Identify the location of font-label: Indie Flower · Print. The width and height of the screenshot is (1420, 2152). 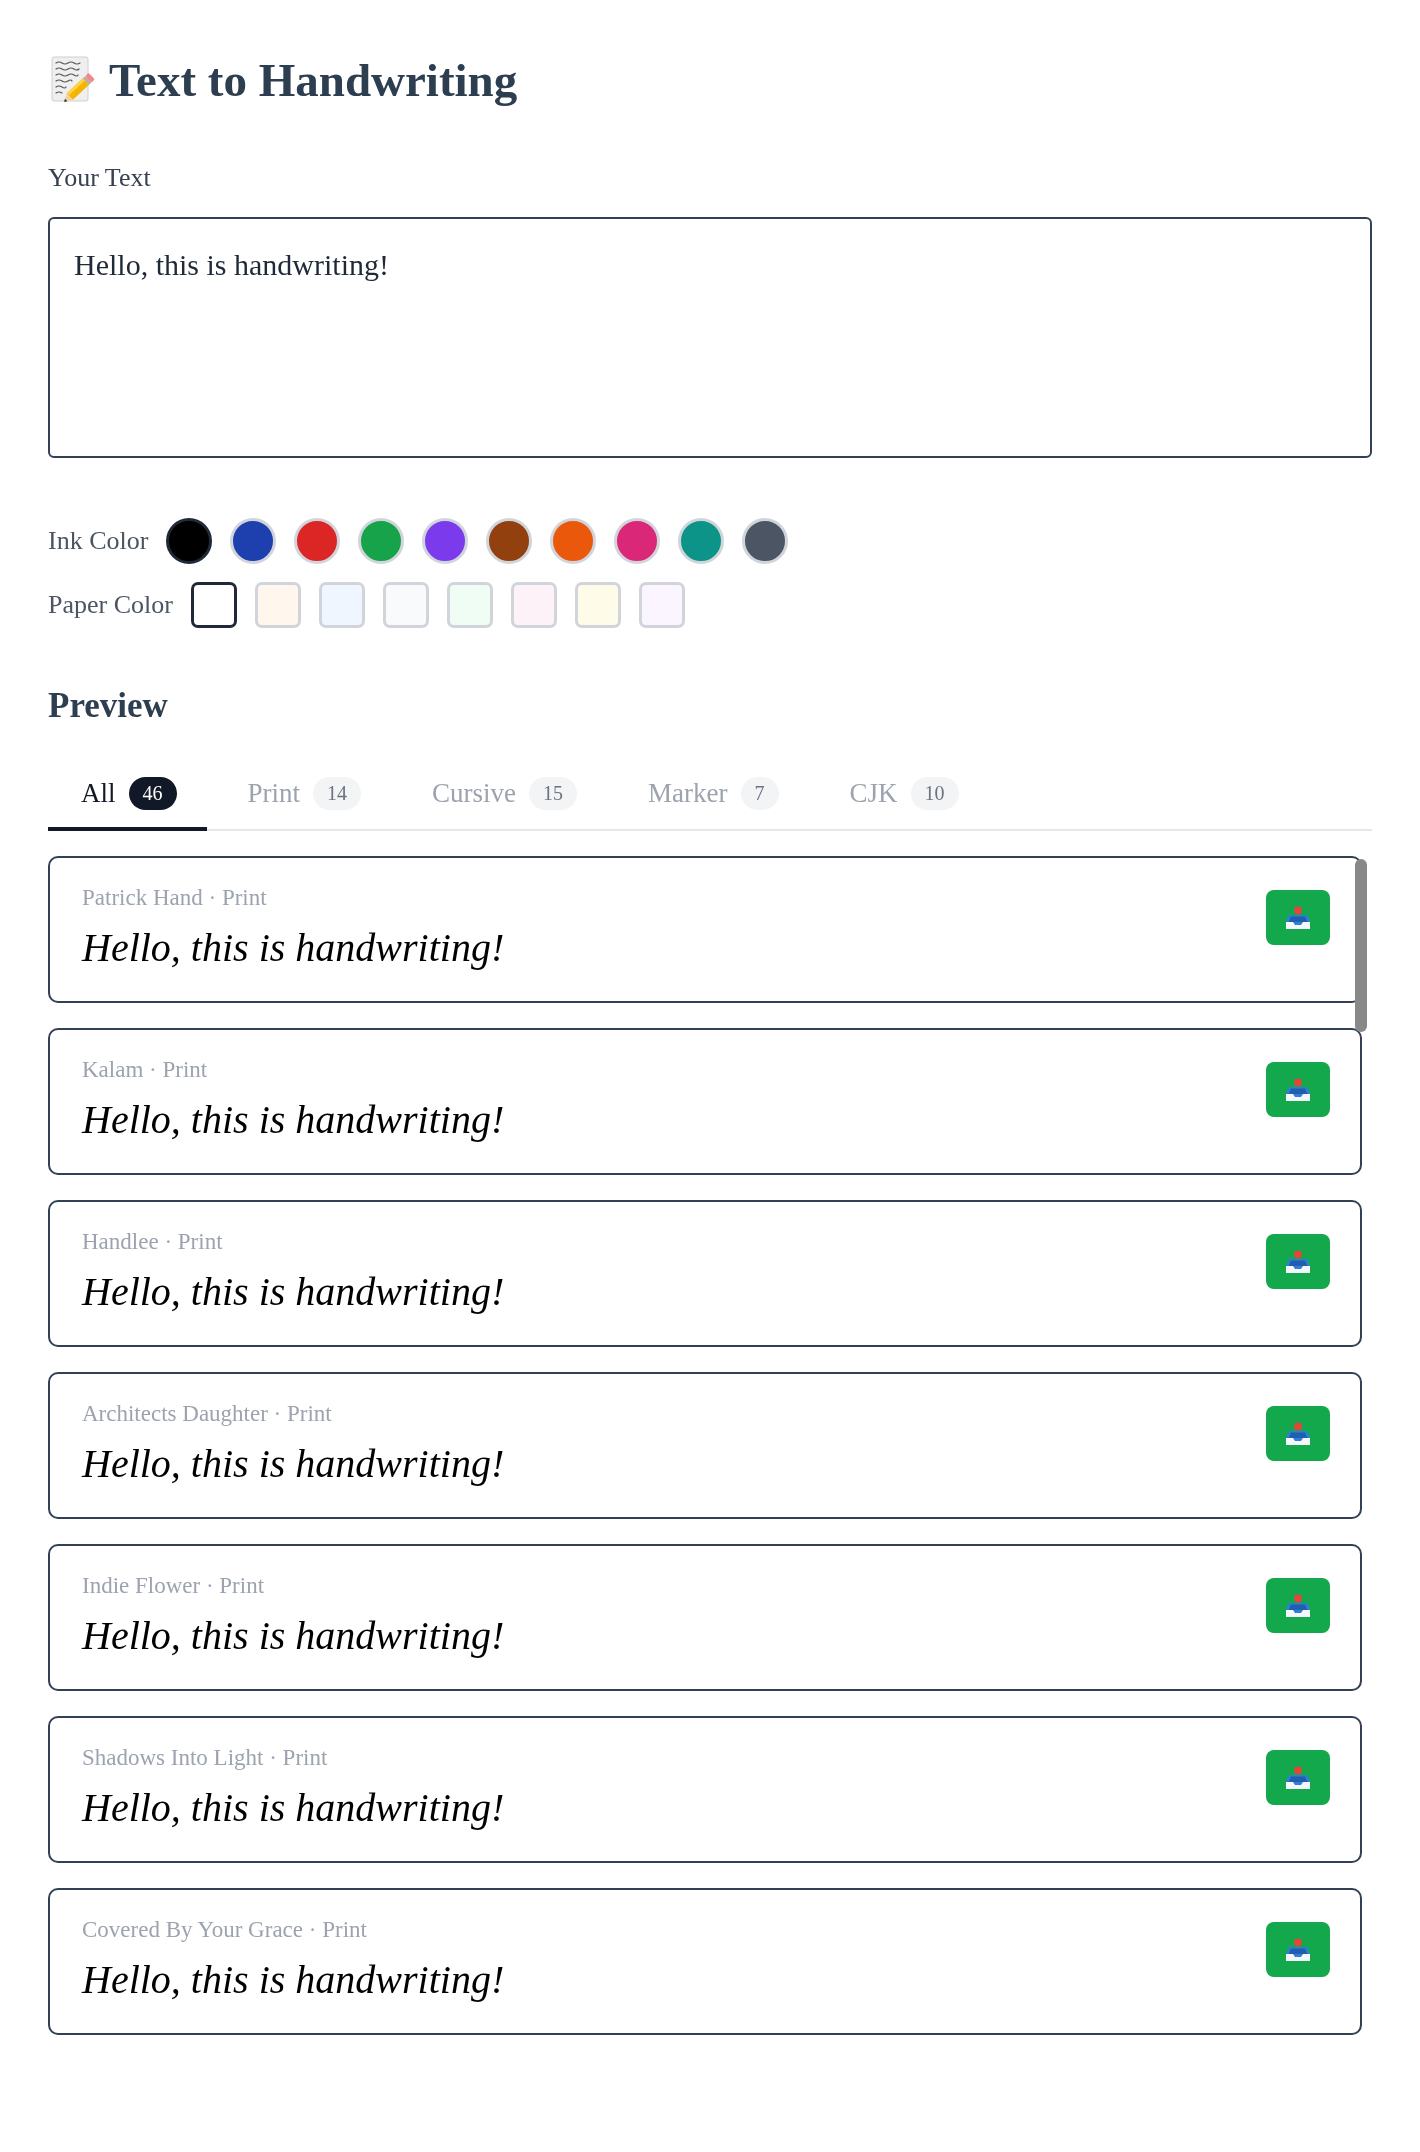
(174, 1586).